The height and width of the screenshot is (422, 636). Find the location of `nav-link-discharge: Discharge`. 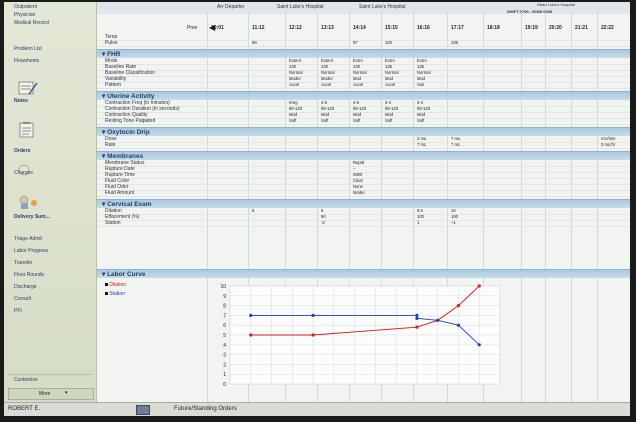

nav-link-discharge: Discharge is located at coordinates (25, 287).